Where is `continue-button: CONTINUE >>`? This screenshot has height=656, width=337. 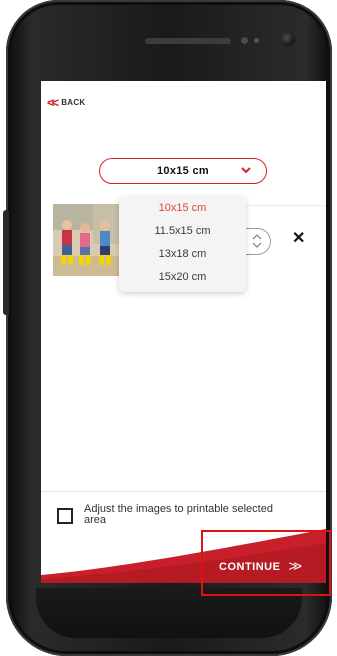 continue-button: CONTINUE >> is located at coordinates (260, 566).